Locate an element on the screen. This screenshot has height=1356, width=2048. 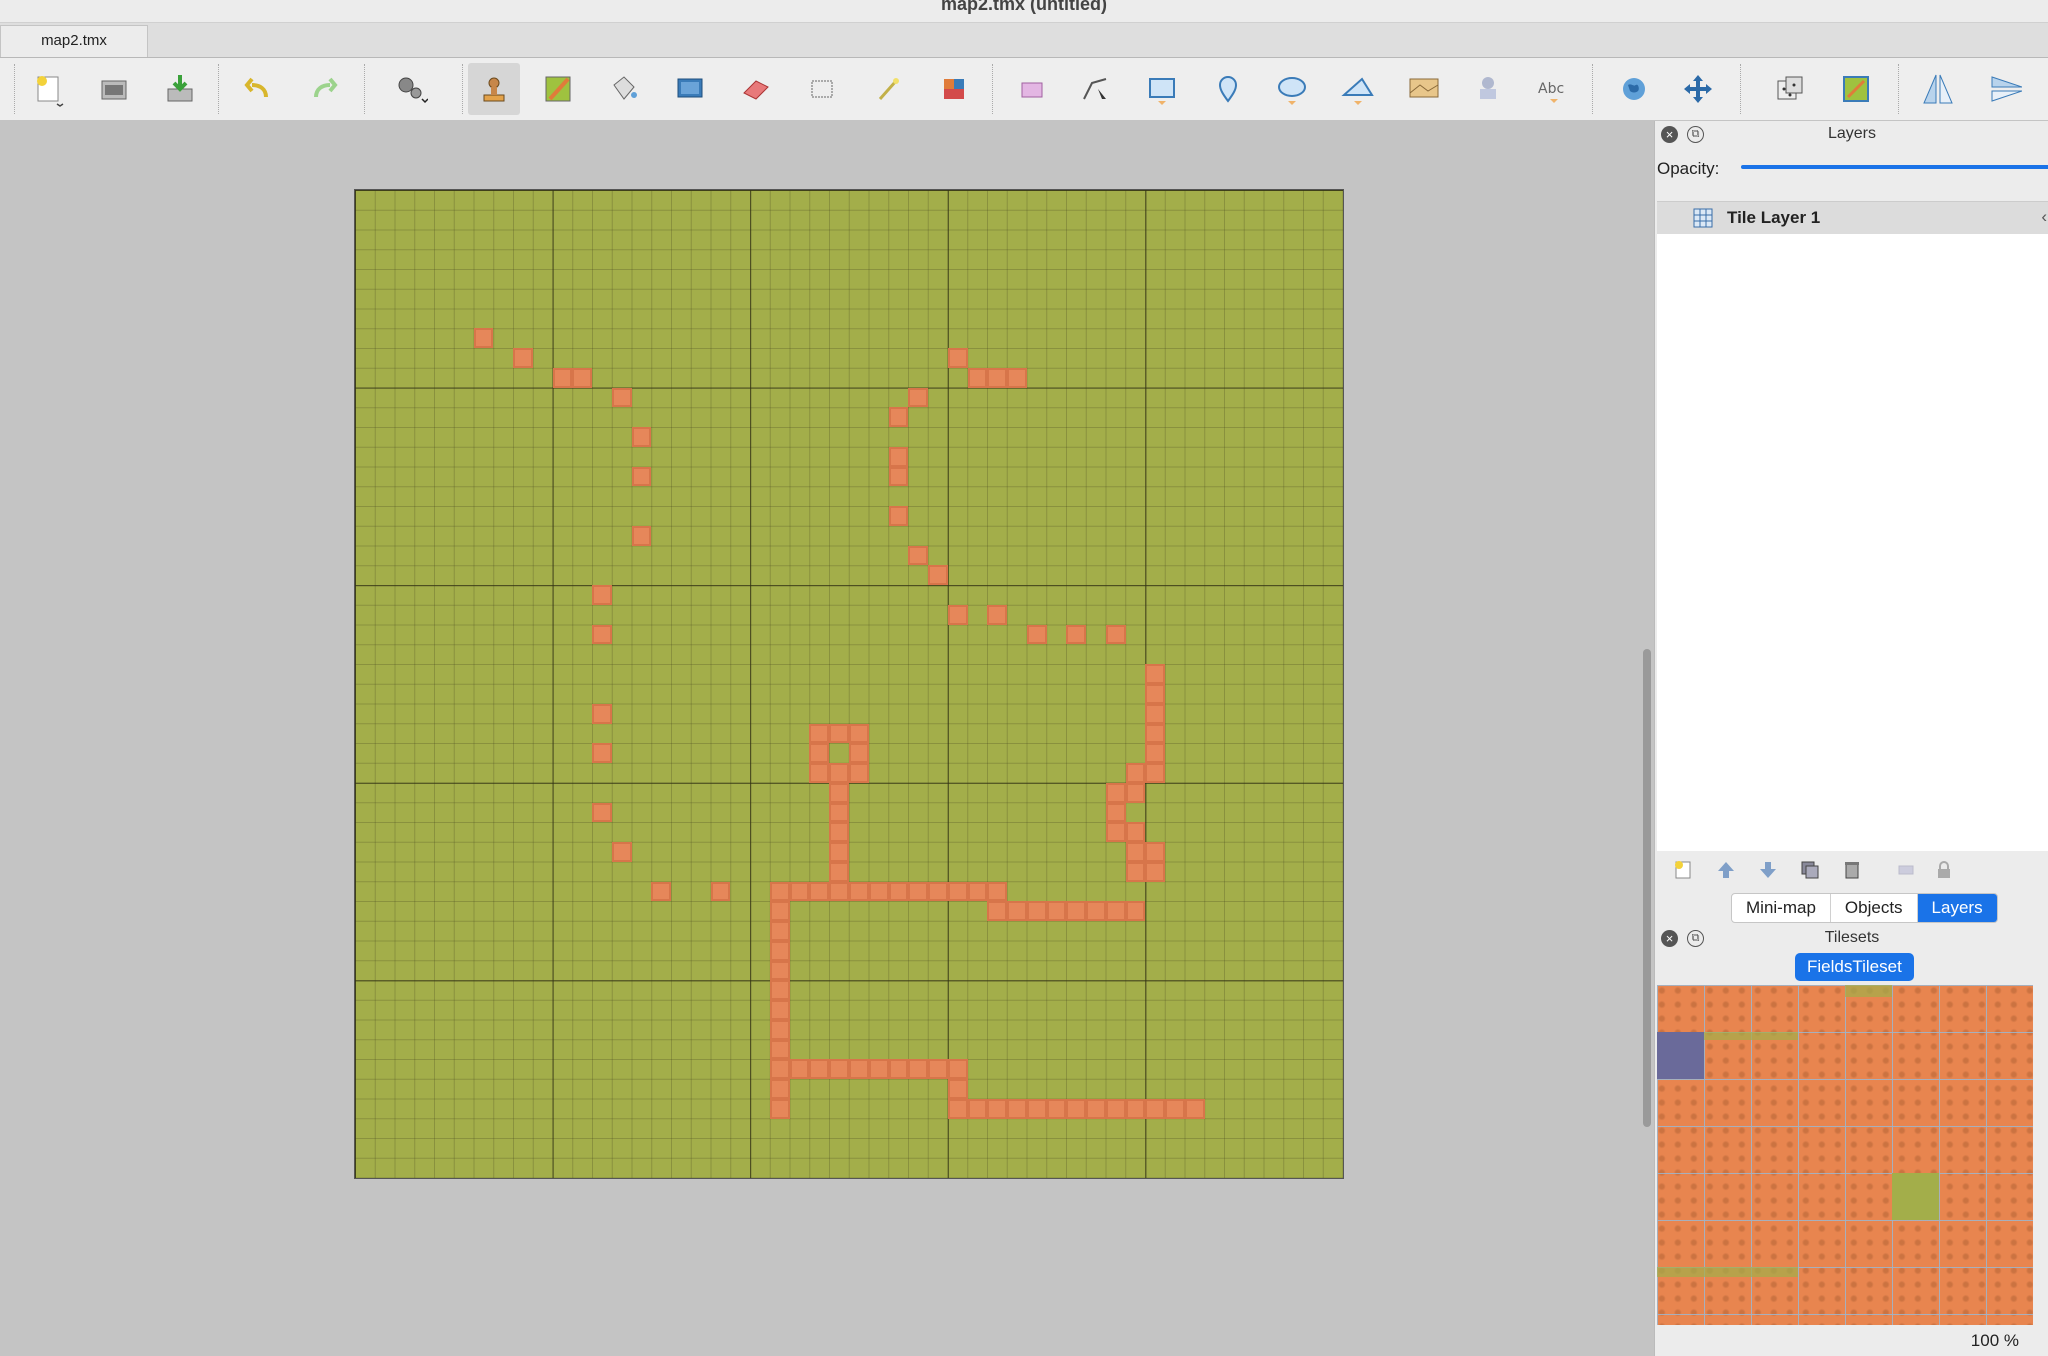
selected-tile is located at coordinates (1680, 1055).